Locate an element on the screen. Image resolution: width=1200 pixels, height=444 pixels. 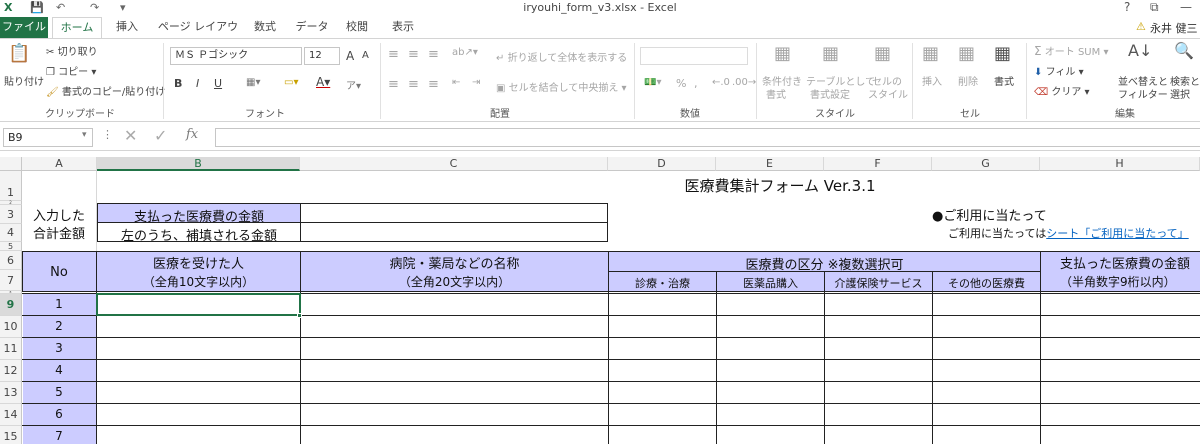
insert-function-button: fx is located at coordinates (192, 134).